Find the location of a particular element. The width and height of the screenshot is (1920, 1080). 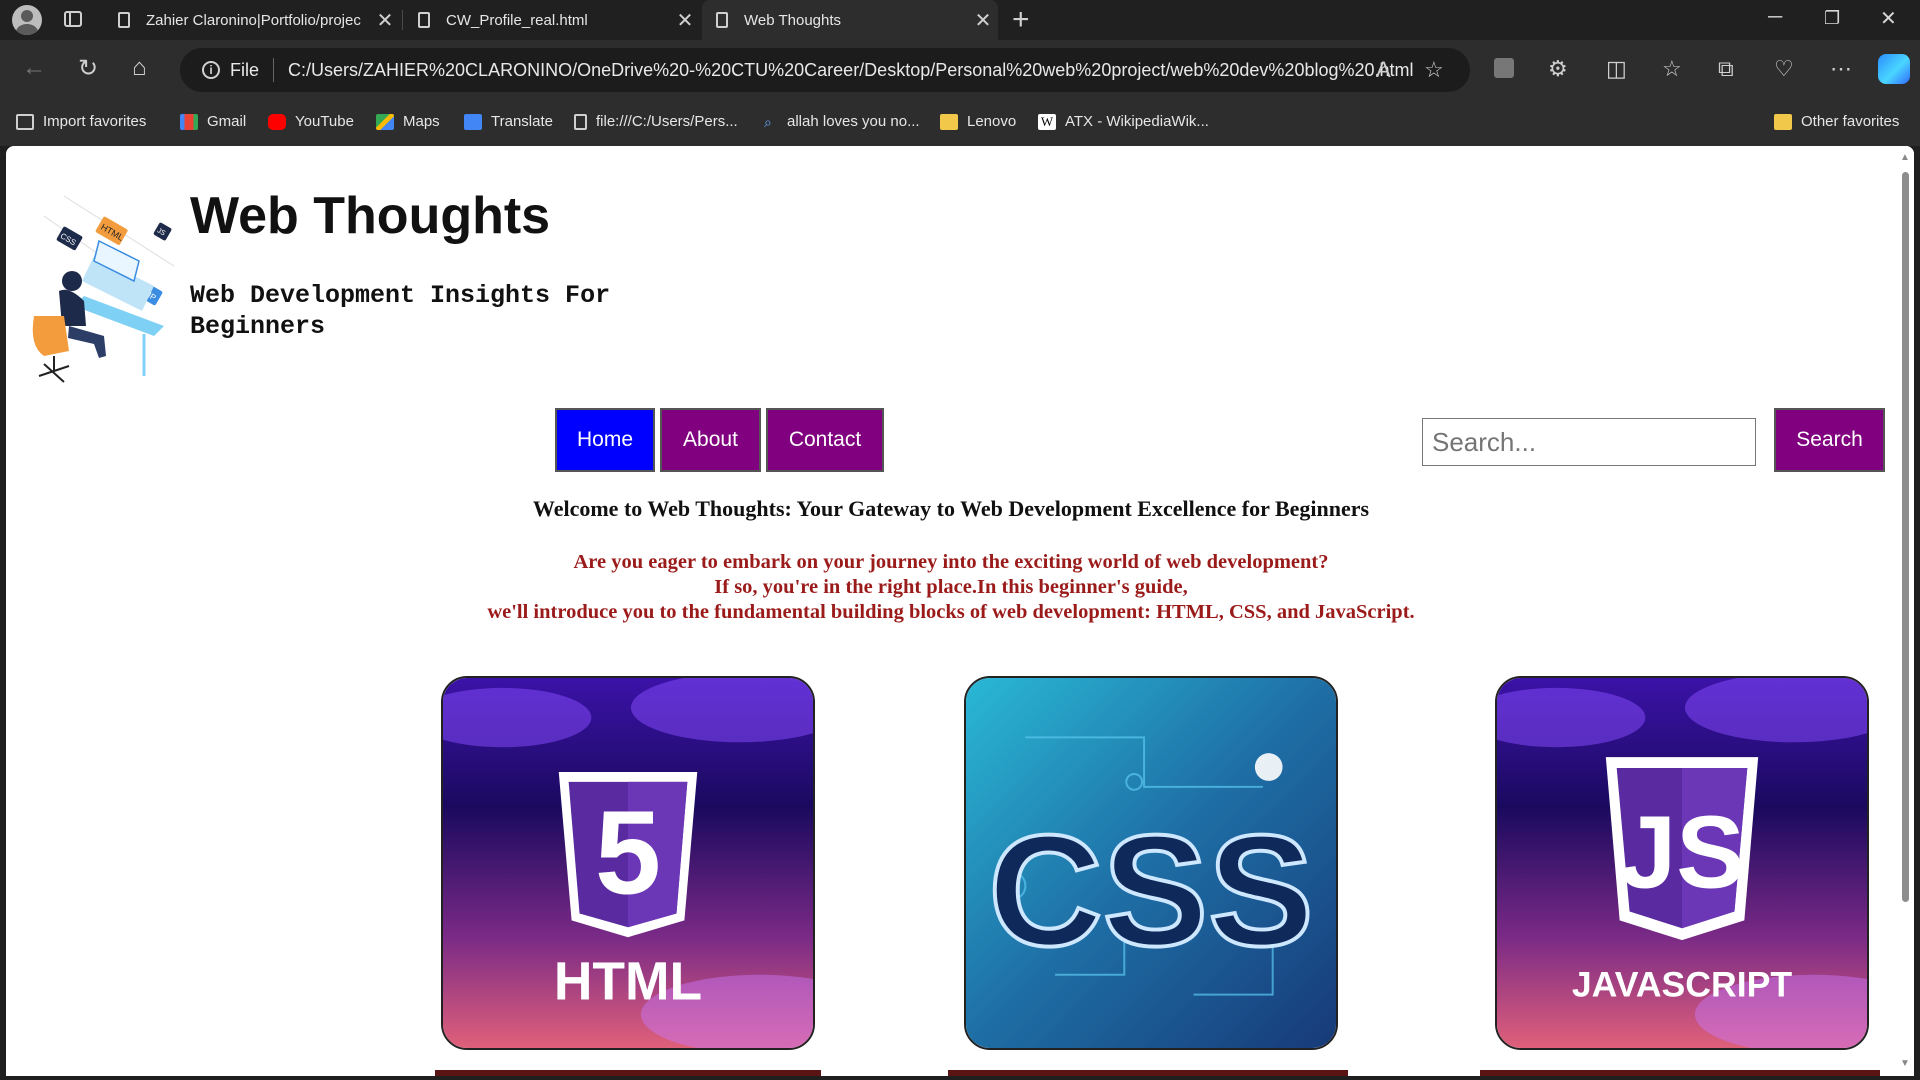

html-card-label: HTML is located at coordinates (628, 982).